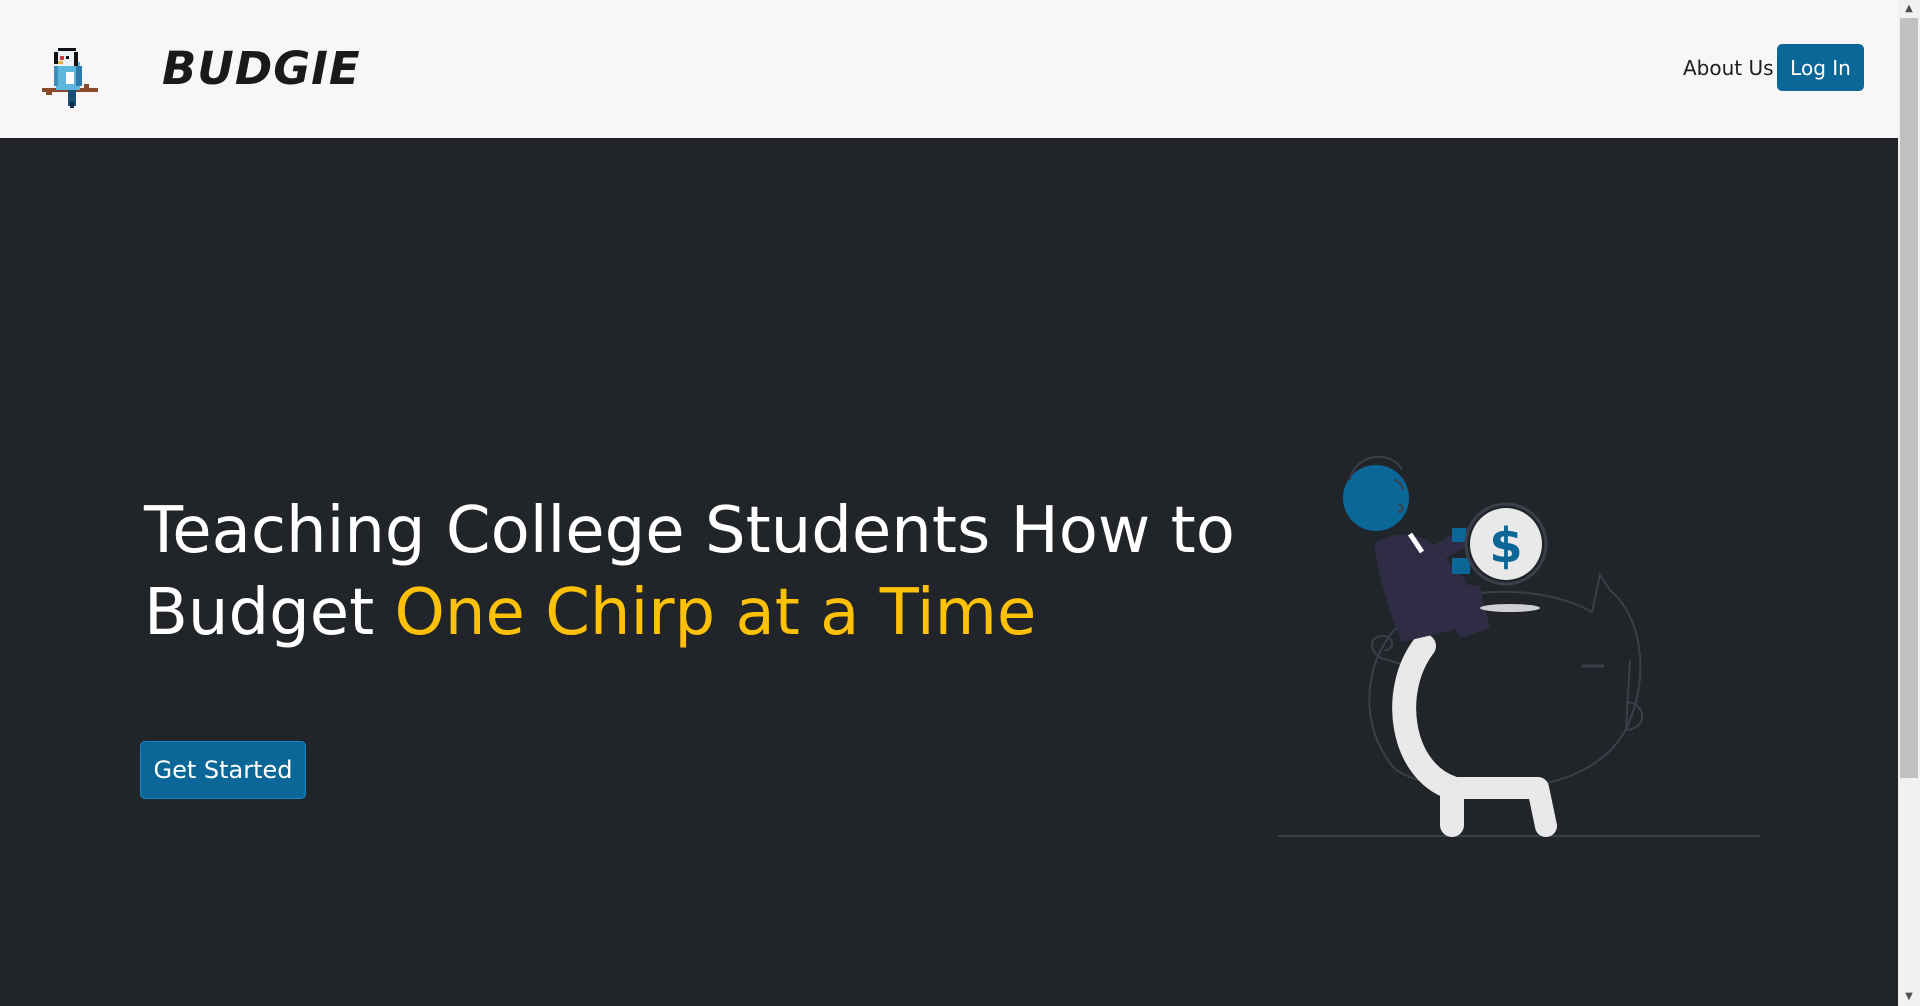 The width and height of the screenshot is (1920, 1006). What do you see at coordinates (689, 531) in the screenshot?
I see `hero-heading-line1: Teaching College Students How to` at bounding box center [689, 531].